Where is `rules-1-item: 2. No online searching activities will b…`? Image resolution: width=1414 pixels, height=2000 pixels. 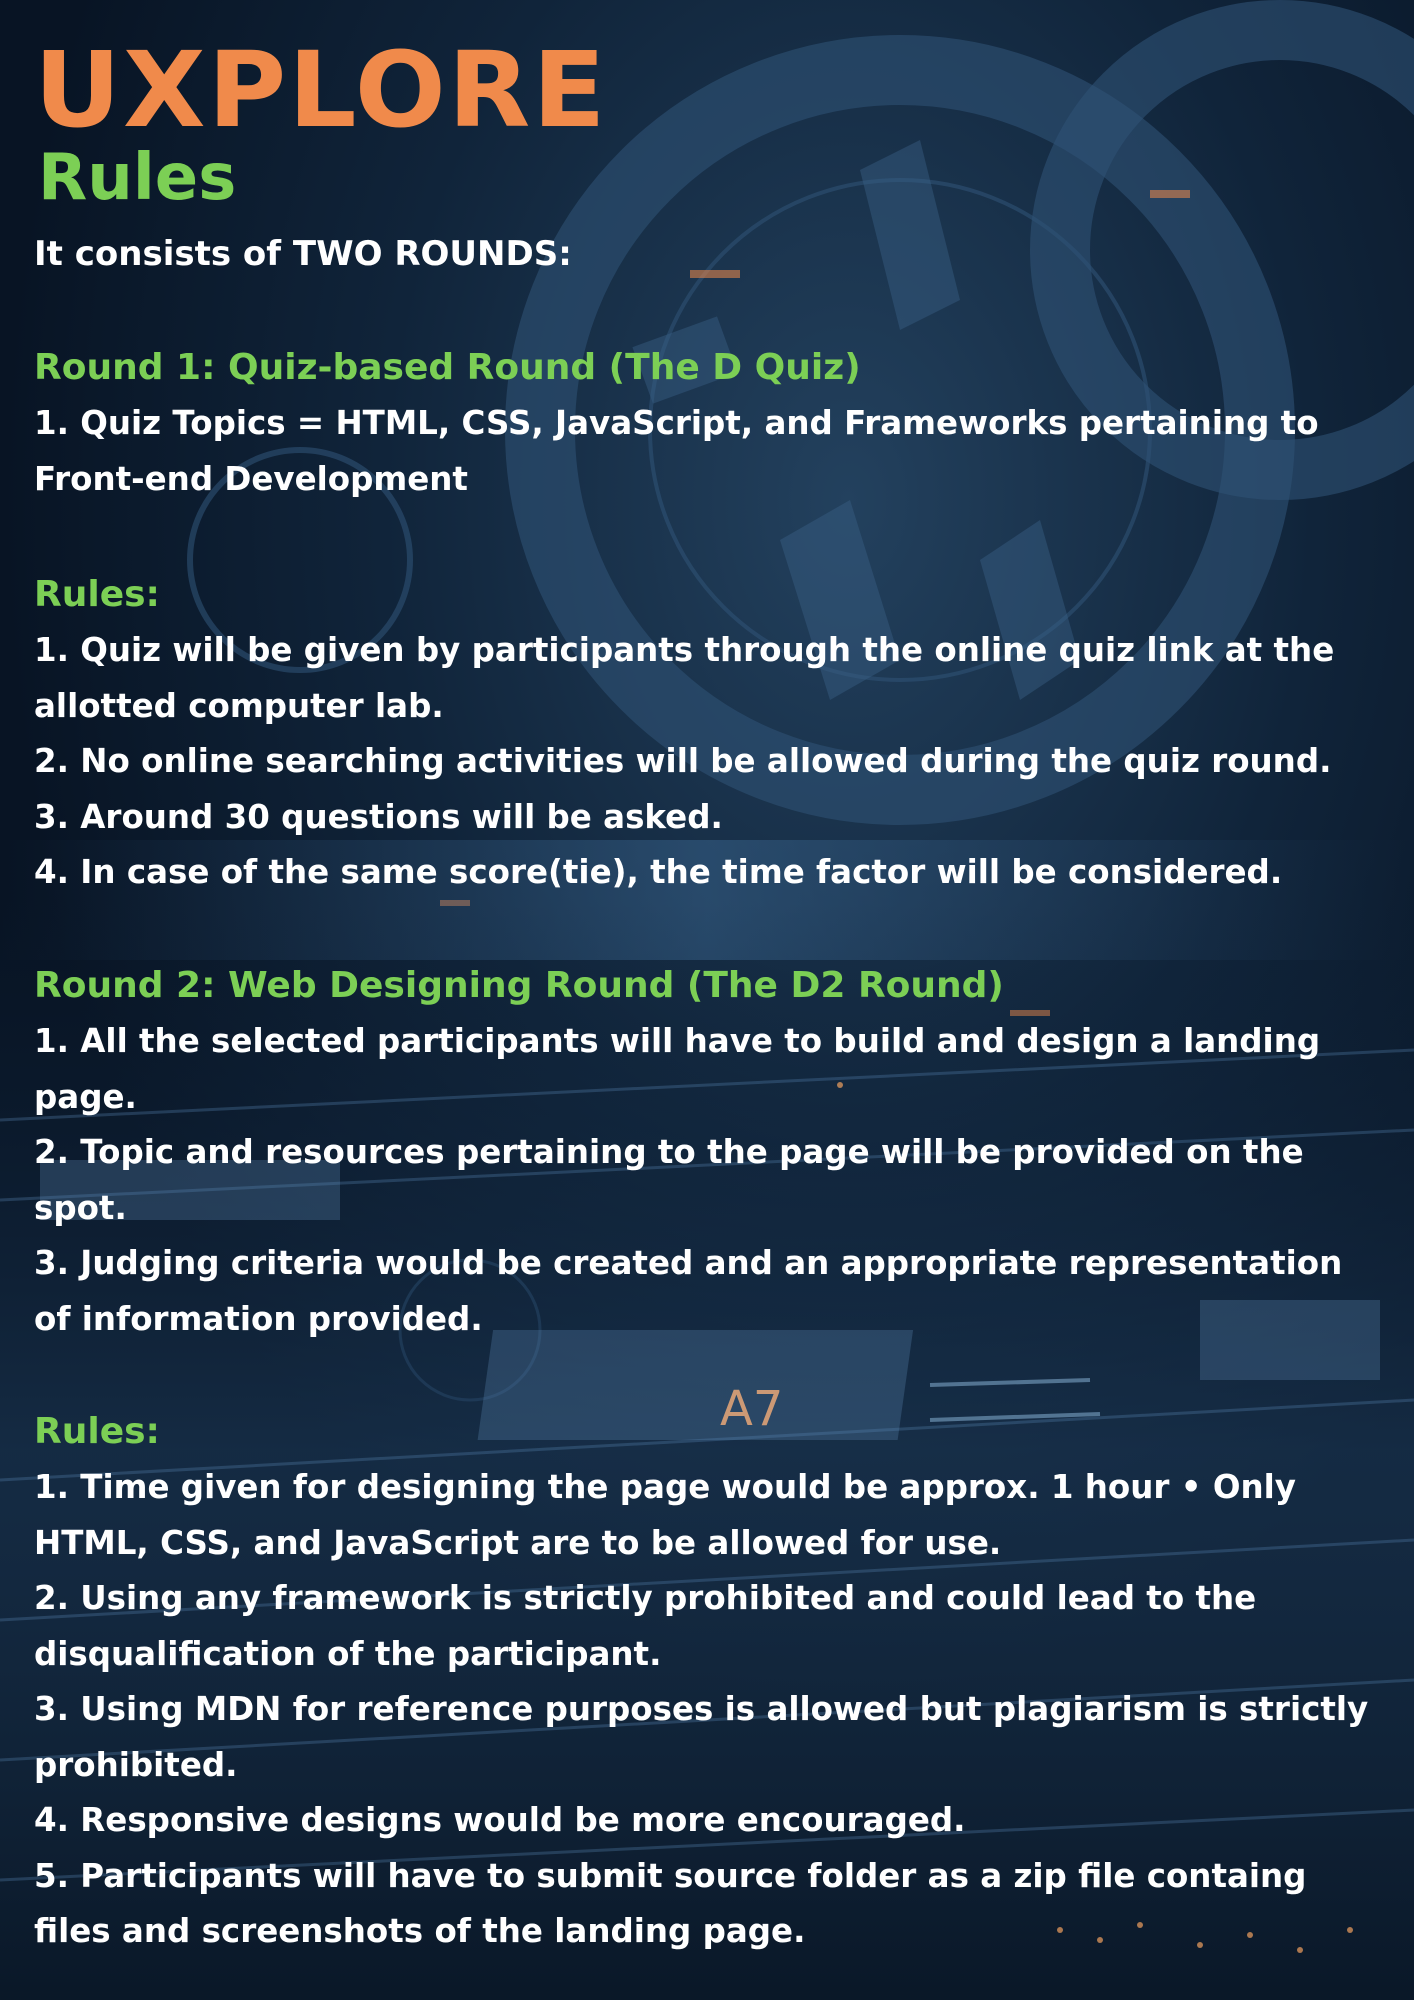
rules-1-item: 2. No online searching activities will b… is located at coordinates (683, 761).